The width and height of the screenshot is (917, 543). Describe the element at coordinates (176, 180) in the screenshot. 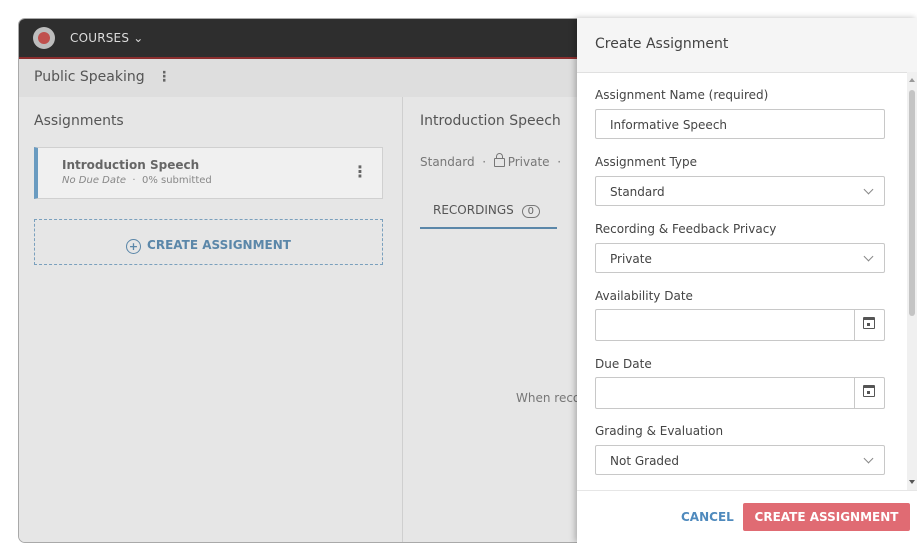

I see `assignment-submitted: 0% submitted` at that location.